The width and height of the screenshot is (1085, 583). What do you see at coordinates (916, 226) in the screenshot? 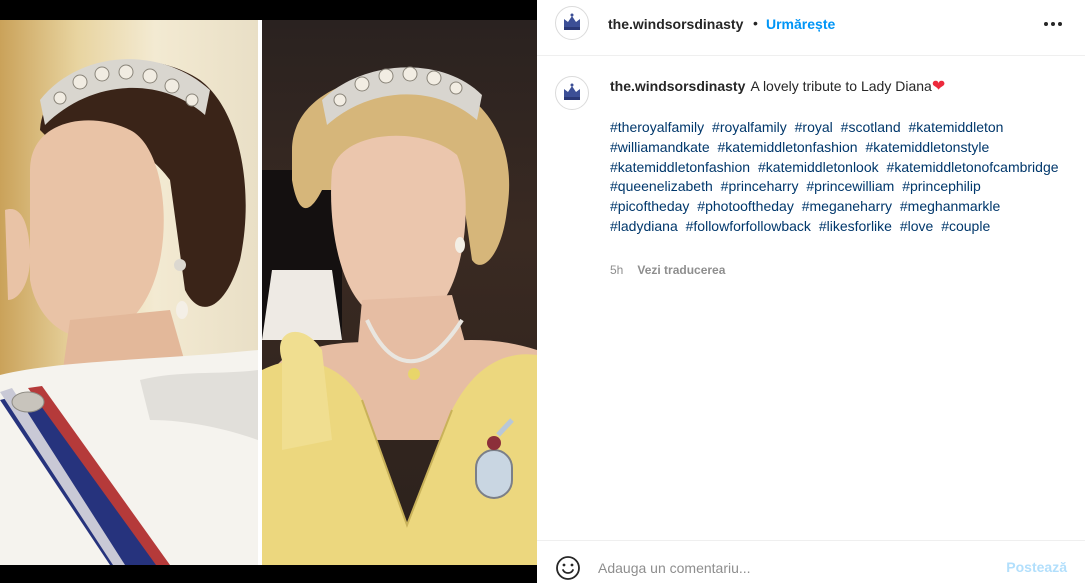
I see `hashtag-link: #love` at bounding box center [916, 226].